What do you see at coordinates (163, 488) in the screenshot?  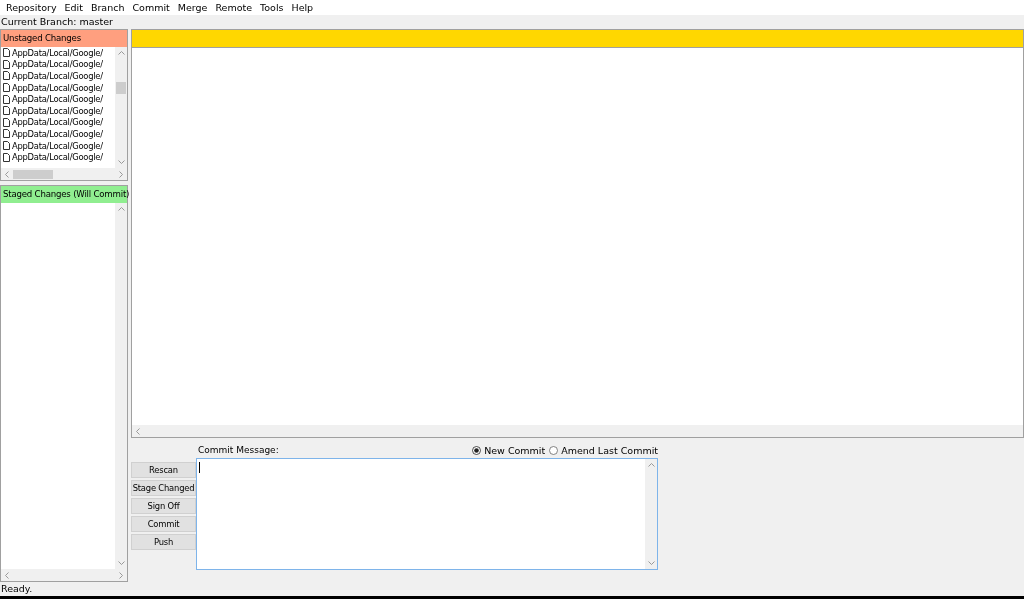 I see `action-button: Stage Changed` at bounding box center [163, 488].